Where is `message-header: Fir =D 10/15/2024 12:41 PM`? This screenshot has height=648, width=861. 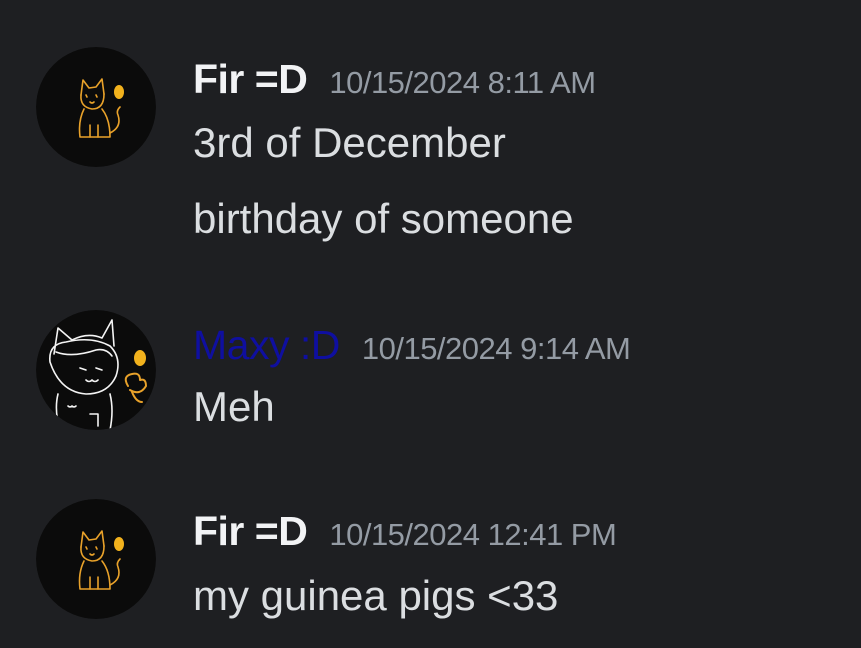
message-header: Fir =D 10/15/2024 12:41 PM is located at coordinates (405, 531).